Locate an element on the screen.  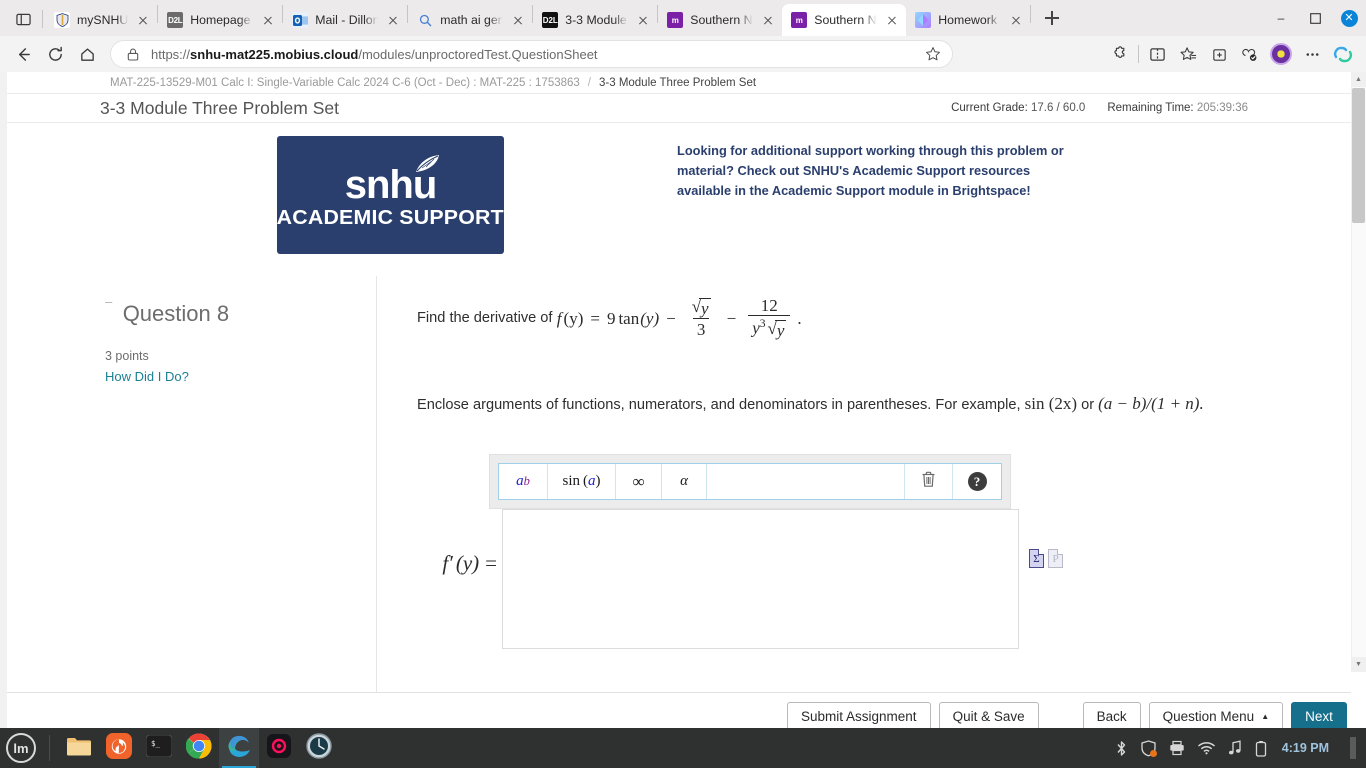
instructions-or: or is located at coordinates (1088, 405).